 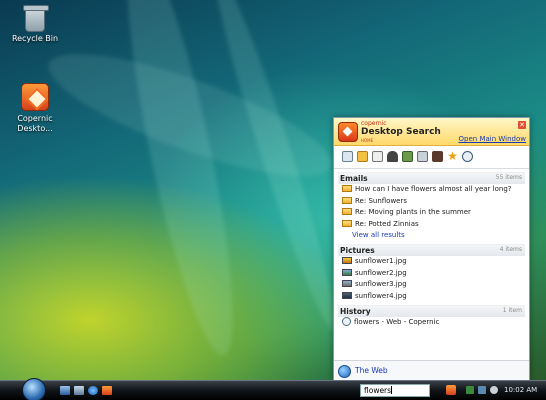 What do you see at coordinates (34, 389) in the screenshot?
I see `start-button` at bounding box center [34, 389].